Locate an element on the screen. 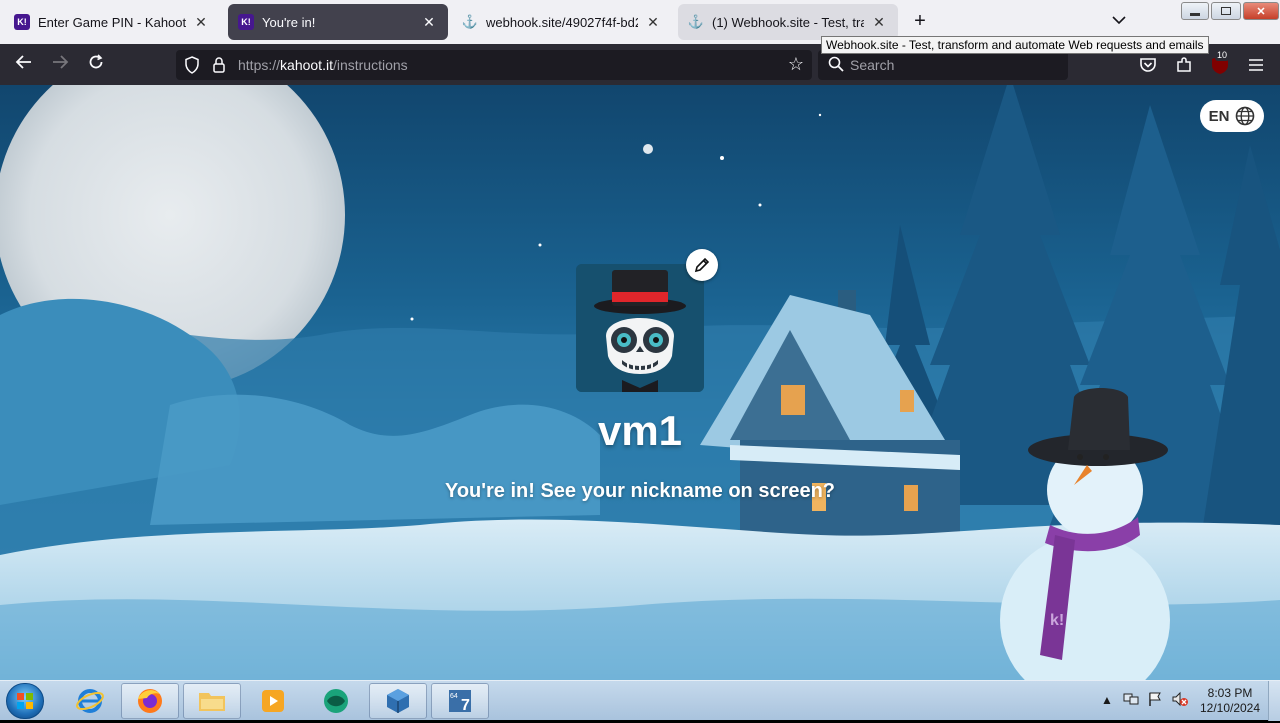 The height and width of the screenshot is (723, 1280). skeleton-top-hat-avatar is located at coordinates (640, 328).